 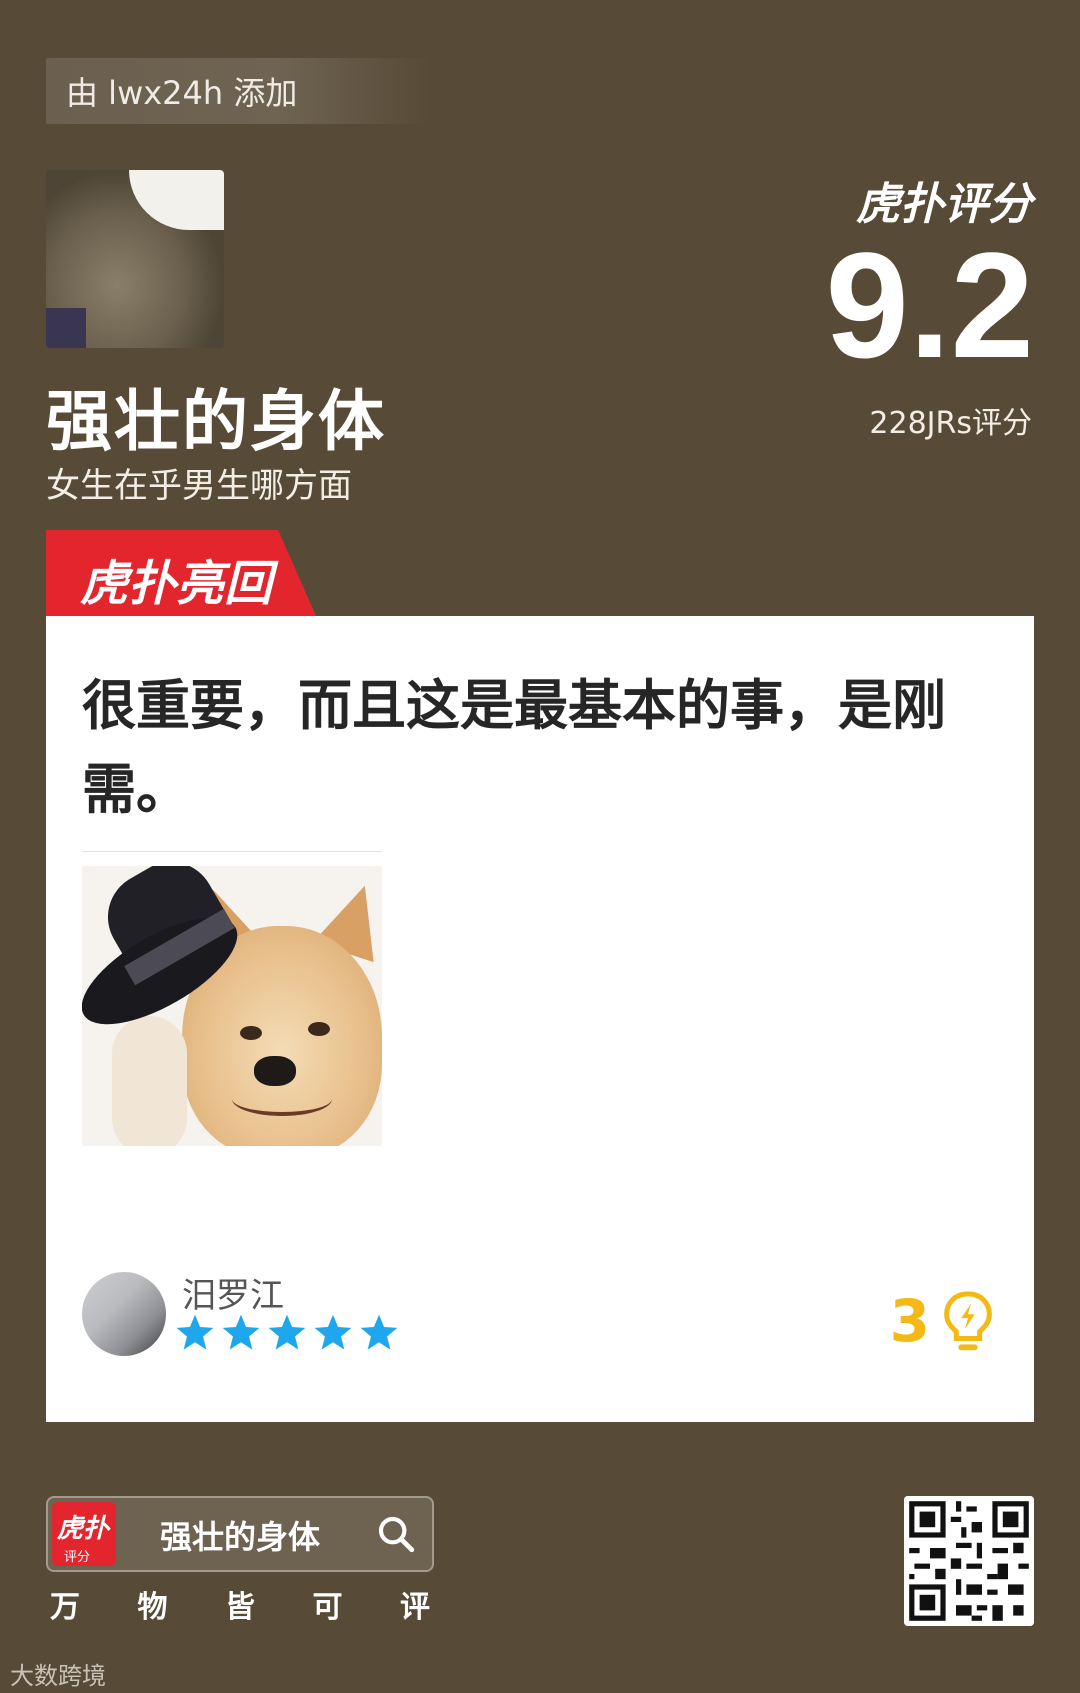 What do you see at coordinates (135, 259) in the screenshot?
I see `topic-thumbnail` at bounding box center [135, 259].